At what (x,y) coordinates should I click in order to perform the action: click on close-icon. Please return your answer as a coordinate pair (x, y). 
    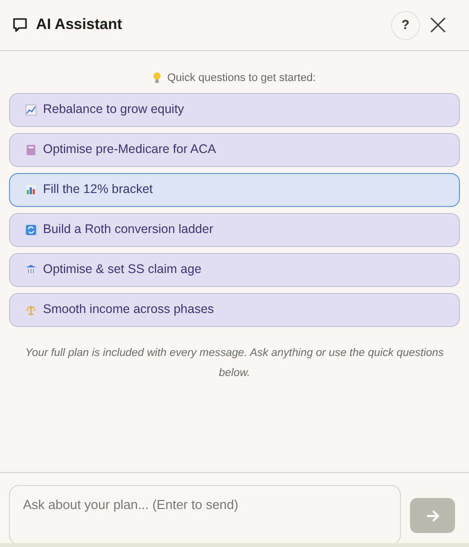
    Looking at the image, I should click on (438, 25).